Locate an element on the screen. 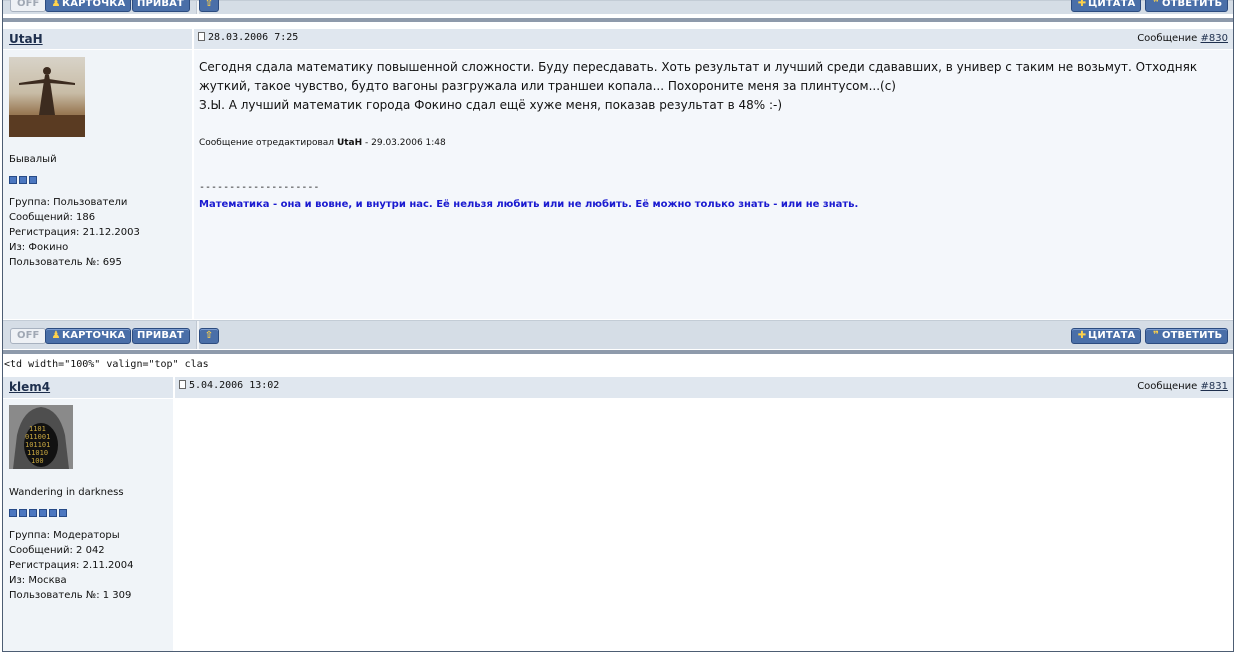 The image size is (1238, 652). user-group: Группа: Пользователи is located at coordinates (68, 202).